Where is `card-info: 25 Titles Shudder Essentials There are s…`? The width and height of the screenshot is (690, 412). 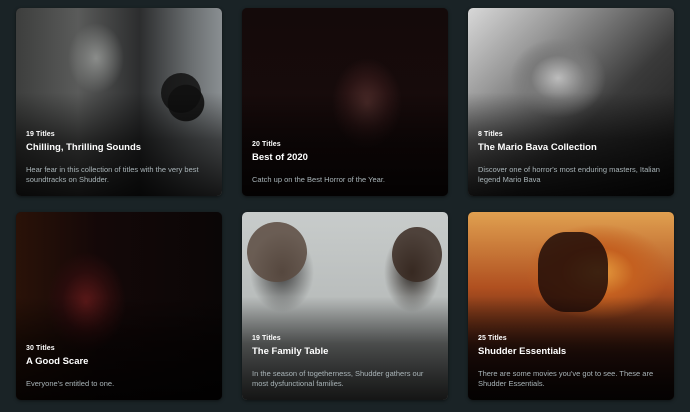
card-info: 25 Titles Shudder Essentials There are s… is located at coordinates (571, 361).